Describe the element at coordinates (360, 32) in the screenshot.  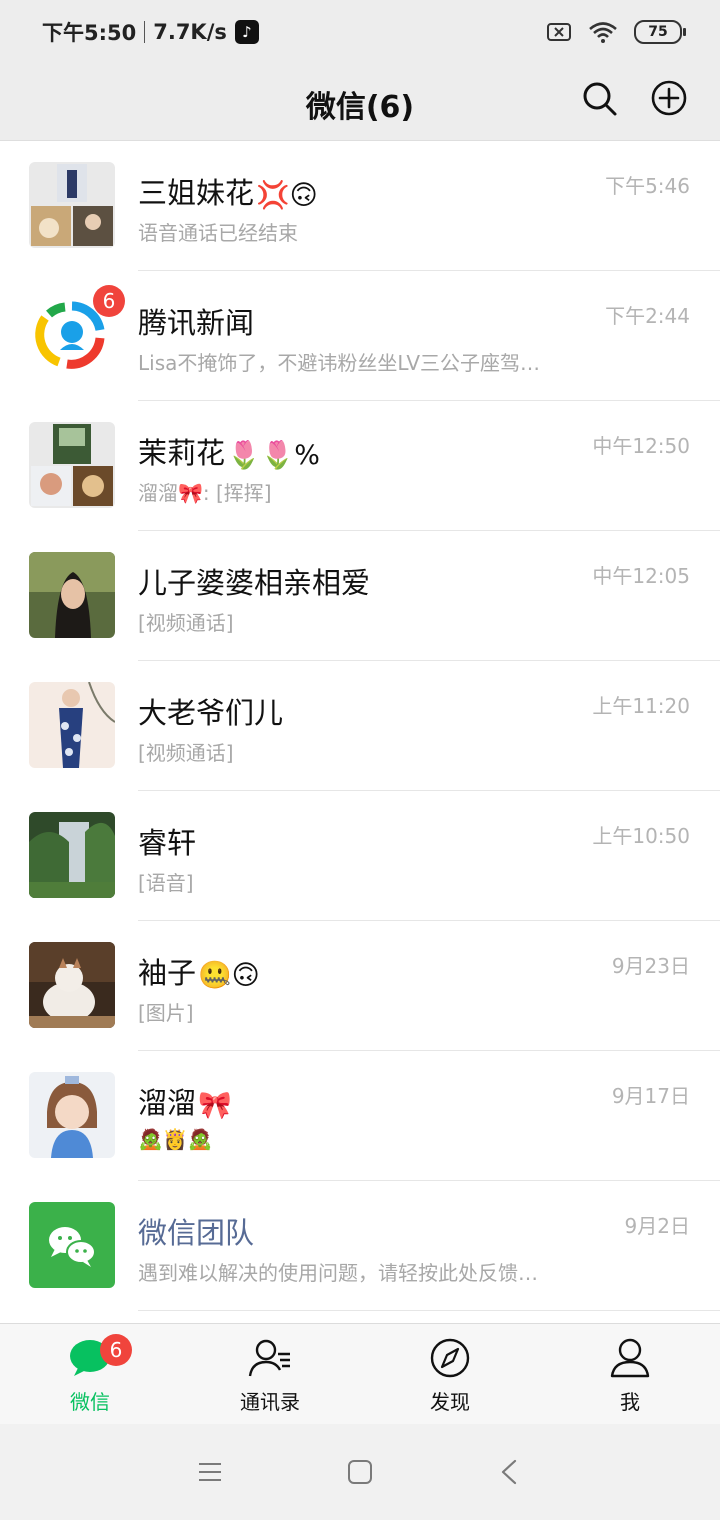
I see `status-bar: 下午5:50 7.7K/s ♪ 75` at that location.